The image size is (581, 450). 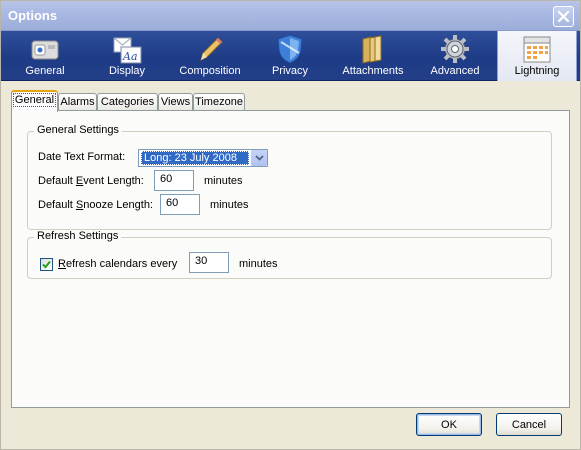 I want to click on pane-display: Aa Display, so click(x=127, y=56).